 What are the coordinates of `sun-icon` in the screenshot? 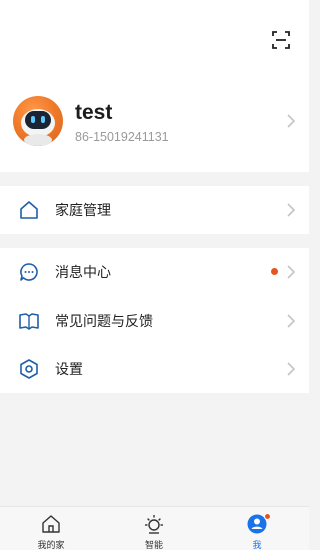 It's located at (154, 524).